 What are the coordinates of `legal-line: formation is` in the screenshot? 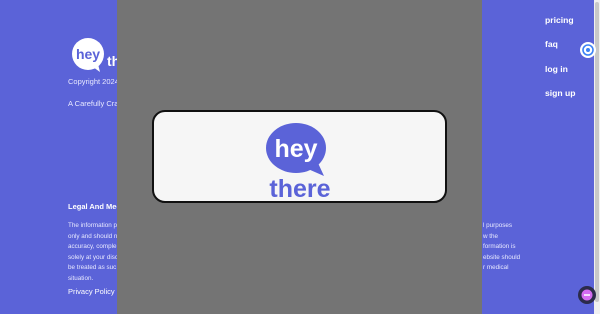 It's located at (499, 247).